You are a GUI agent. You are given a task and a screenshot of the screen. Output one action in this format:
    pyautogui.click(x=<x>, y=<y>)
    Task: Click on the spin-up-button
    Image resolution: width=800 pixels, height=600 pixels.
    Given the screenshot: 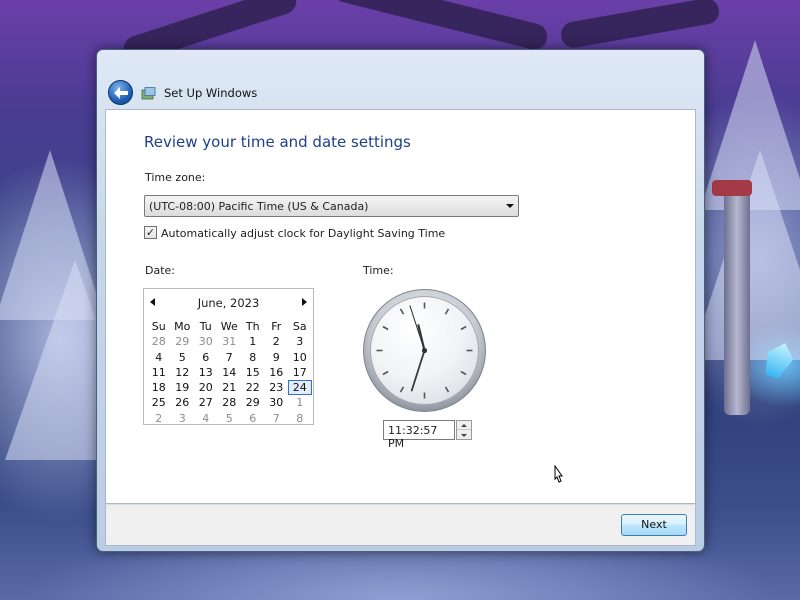 What is the action you would take?
    pyautogui.click(x=464, y=425)
    